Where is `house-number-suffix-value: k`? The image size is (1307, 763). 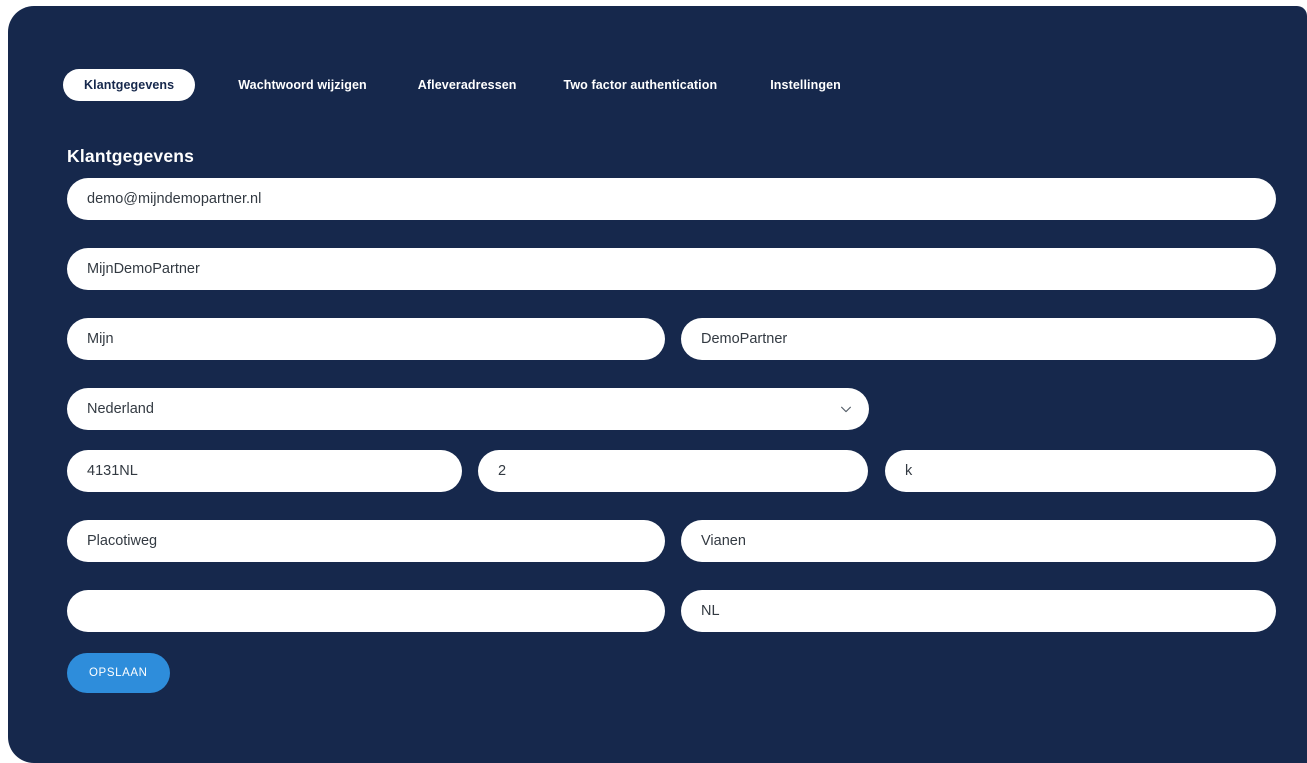 house-number-suffix-value: k is located at coordinates (909, 470).